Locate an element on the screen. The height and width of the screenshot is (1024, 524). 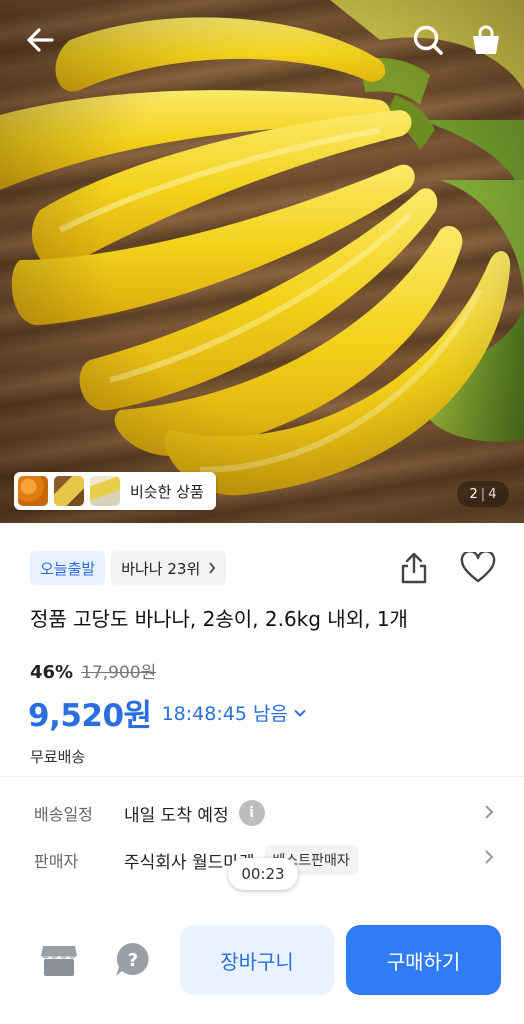
deal-timer: 18:48:45 남음 is located at coordinates (234, 712).